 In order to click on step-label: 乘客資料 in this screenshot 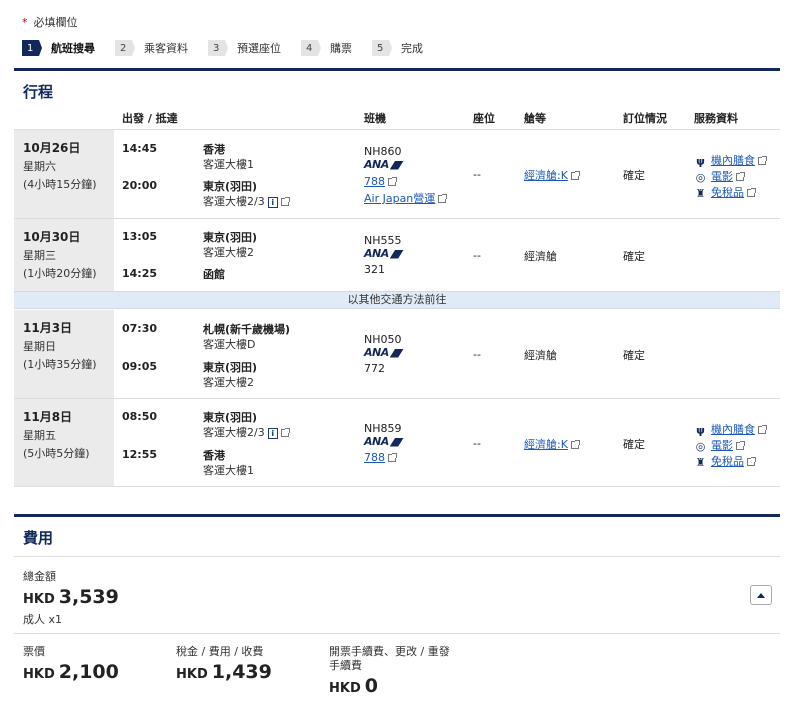, I will do `click(166, 48)`.